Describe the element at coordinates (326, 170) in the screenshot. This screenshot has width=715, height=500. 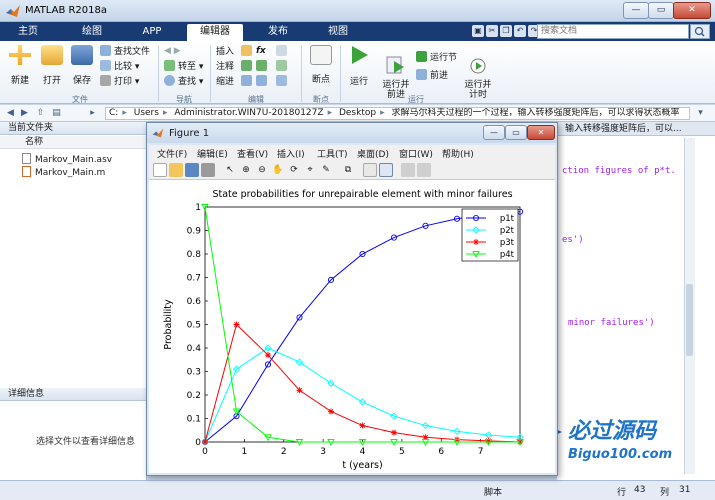
I see `brush-icon: ✎` at that location.